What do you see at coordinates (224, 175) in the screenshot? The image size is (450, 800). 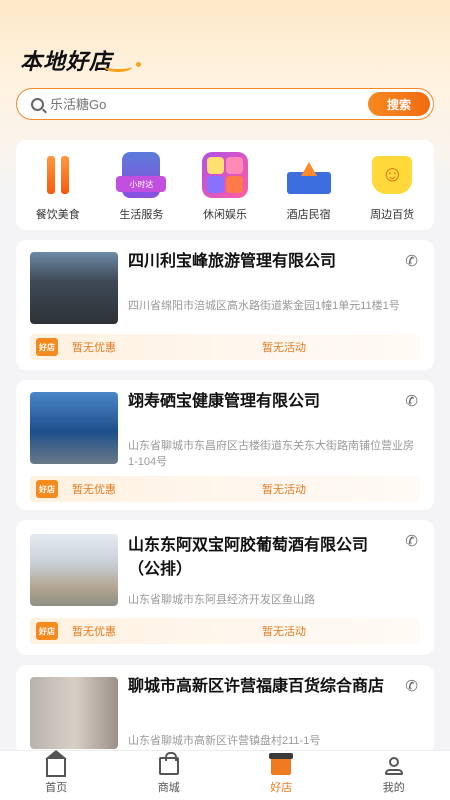 I see `leisure-icon` at bounding box center [224, 175].